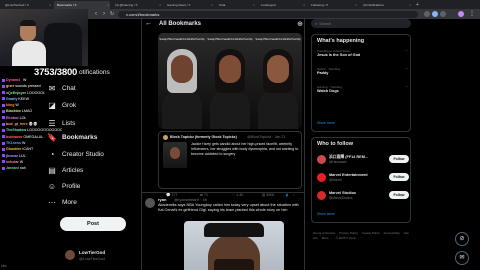 The width and height of the screenshot is (480, 270). What do you see at coordinates (363, 161) in the screenshot?
I see `follow-suggestion: 浜口直輝 (FF14 REM... @Hamasaki Follow` at bounding box center [363, 161].